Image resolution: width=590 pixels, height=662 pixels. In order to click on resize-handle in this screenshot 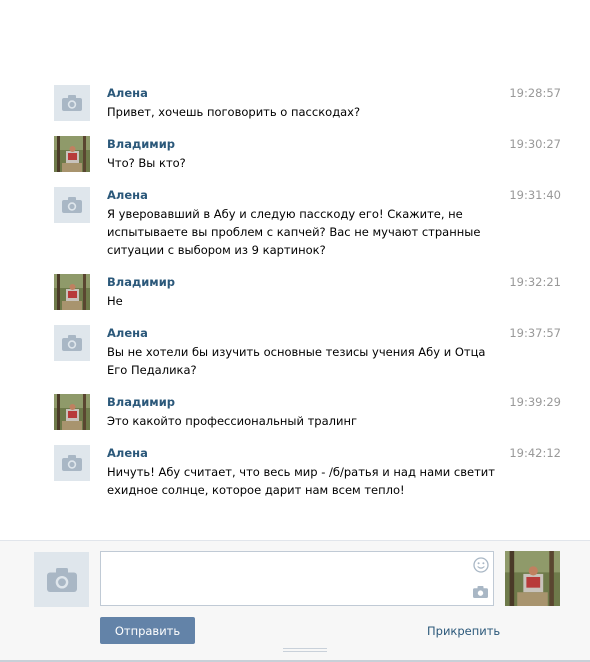, I will do `click(305, 651)`.